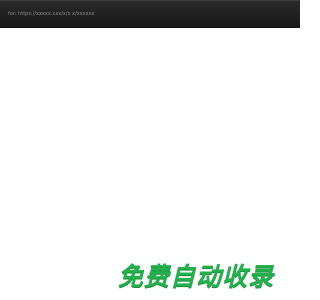 This screenshot has height=300, width=320. I want to click on free-indexing-banner: 免费自动收录, so click(209, 278).